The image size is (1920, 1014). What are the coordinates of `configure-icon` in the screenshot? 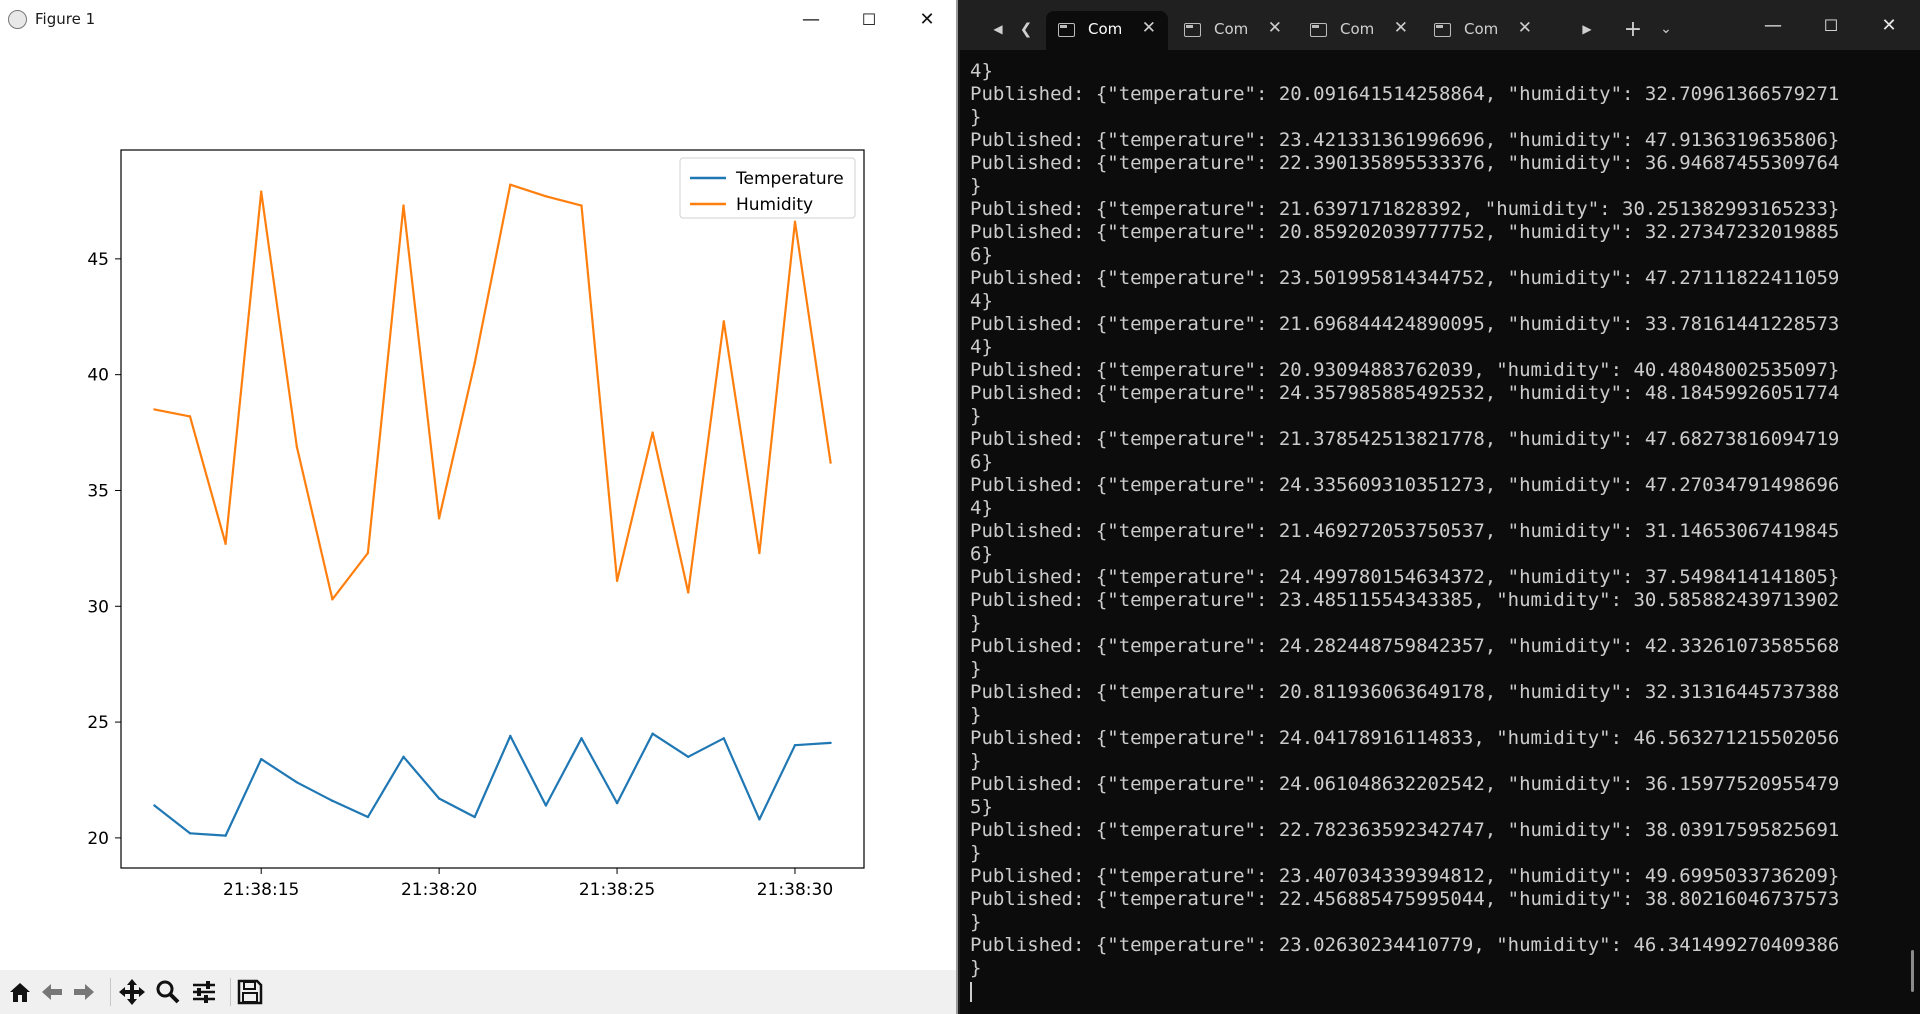 It's located at (204, 992).